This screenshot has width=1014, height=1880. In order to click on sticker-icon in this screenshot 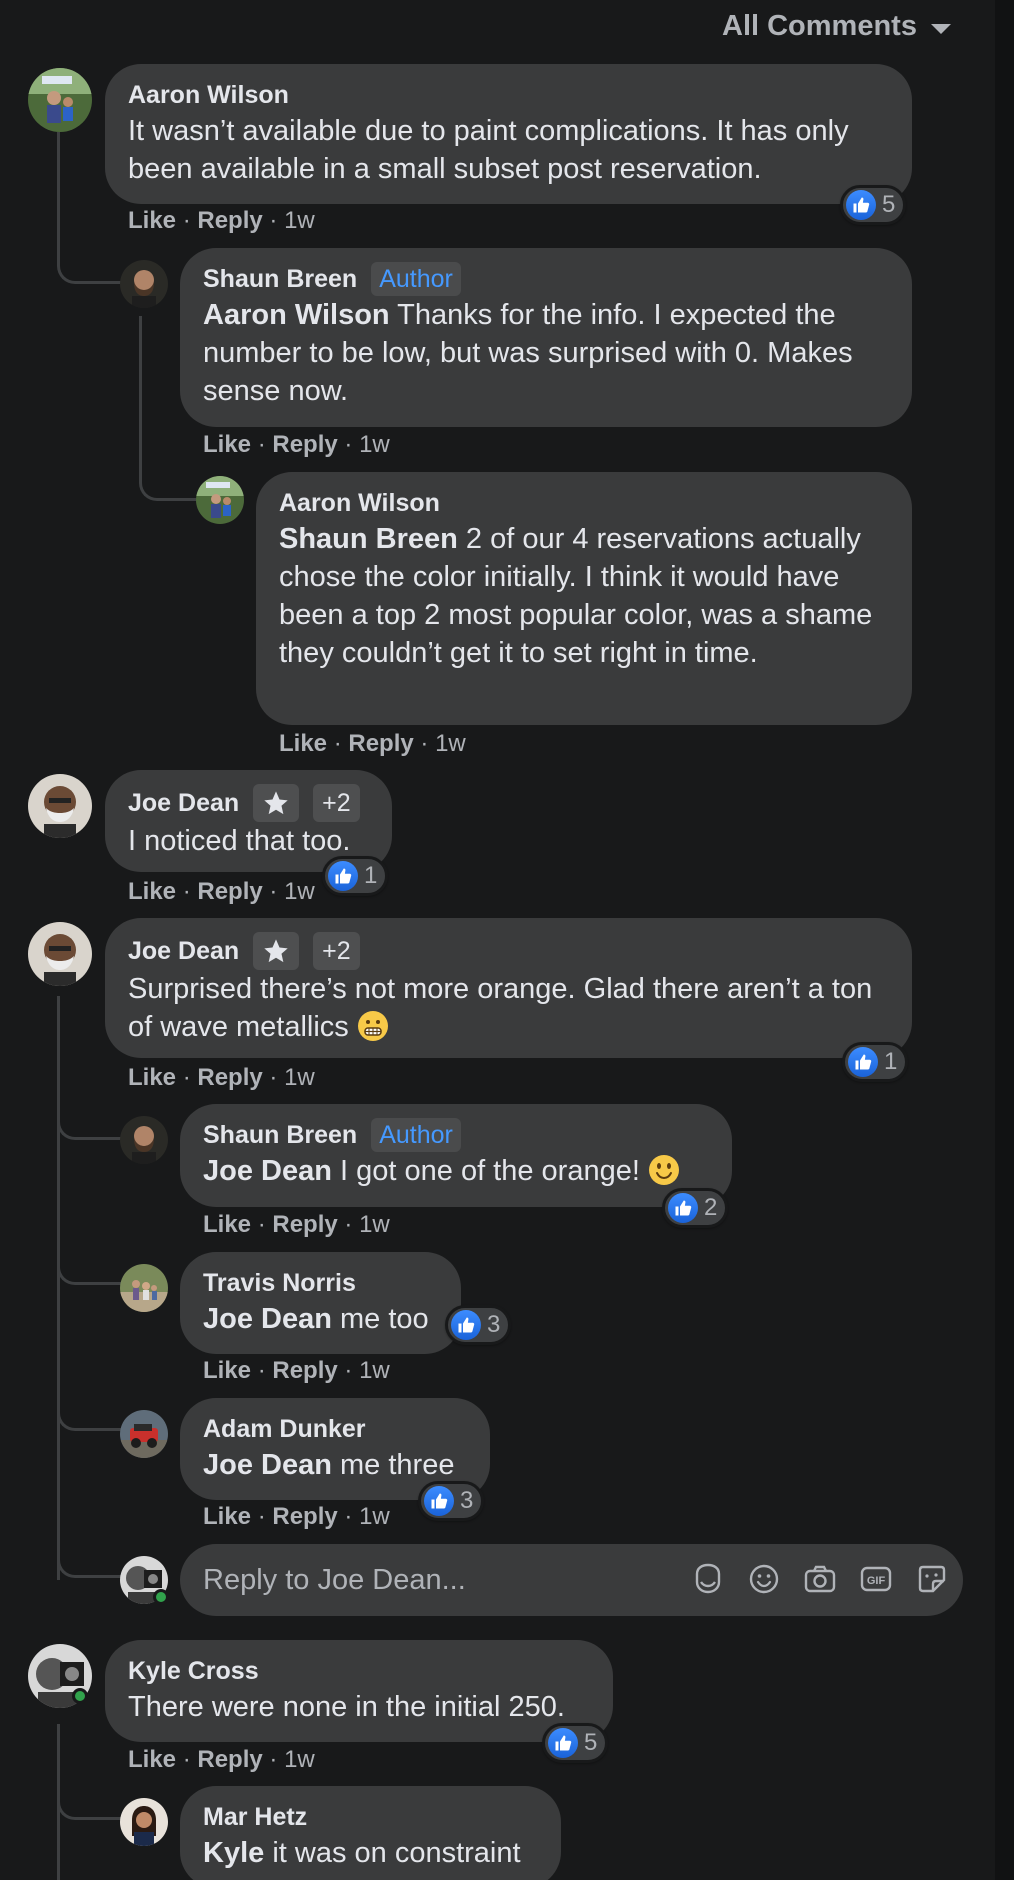, I will do `click(932, 1579)`.